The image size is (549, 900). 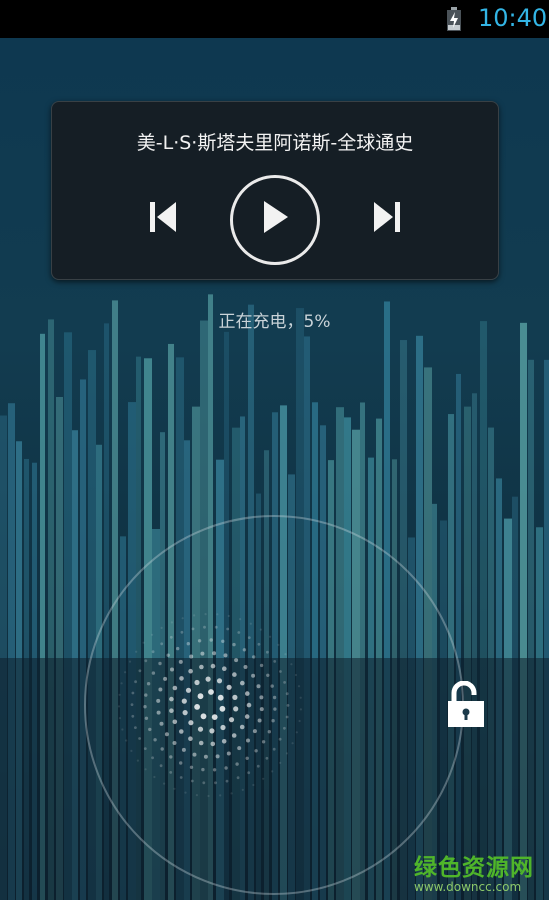 What do you see at coordinates (163, 217) in the screenshot?
I see `skip-previous-icon` at bounding box center [163, 217].